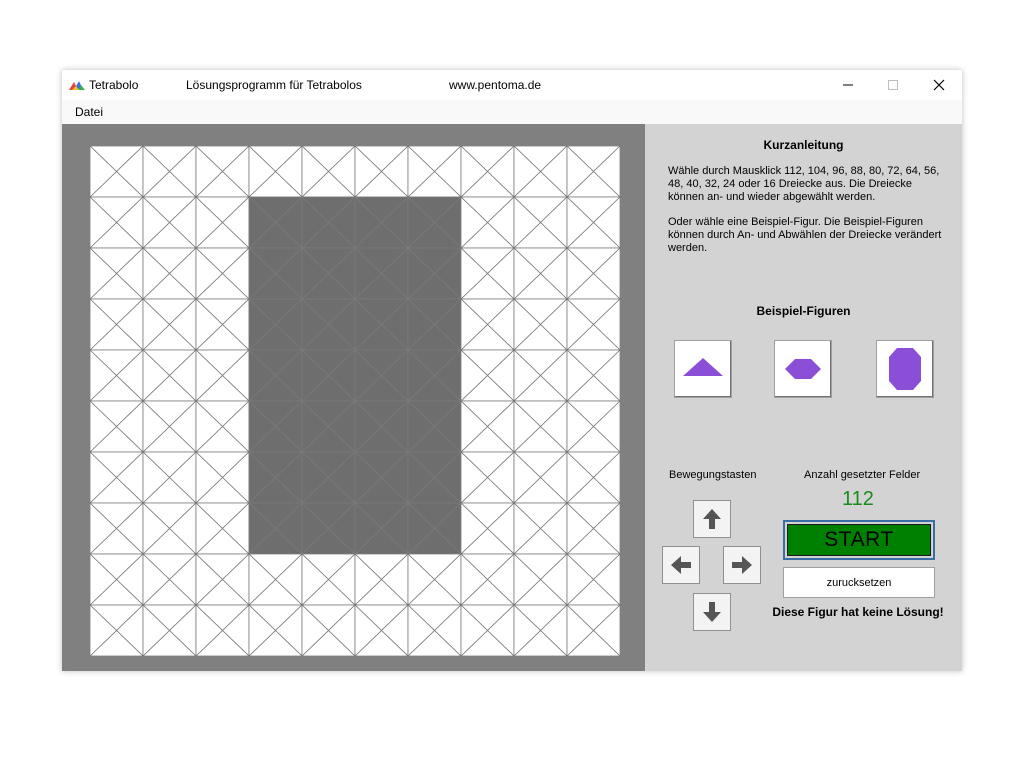 The height and width of the screenshot is (768, 1024). Describe the element at coordinates (114, 85) in the screenshot. I see `window-title: Tetrabolo` at that location.